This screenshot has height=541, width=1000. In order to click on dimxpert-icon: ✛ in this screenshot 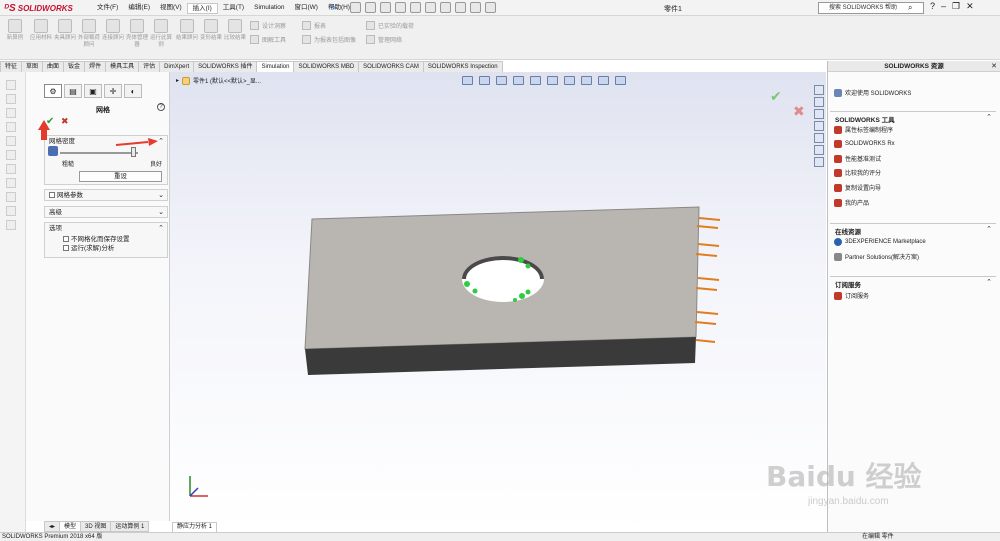, I will do `click(113, 91)`.